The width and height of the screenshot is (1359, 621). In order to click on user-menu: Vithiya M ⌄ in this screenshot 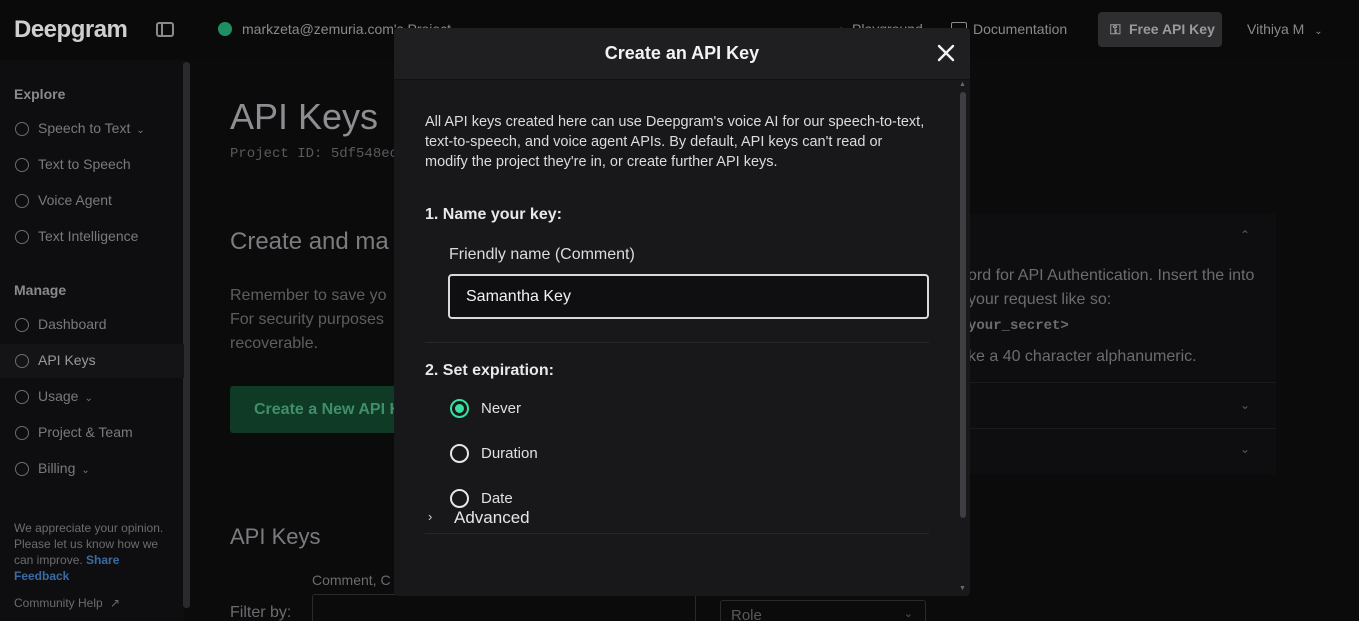, I will do `click(1285, 29)`.